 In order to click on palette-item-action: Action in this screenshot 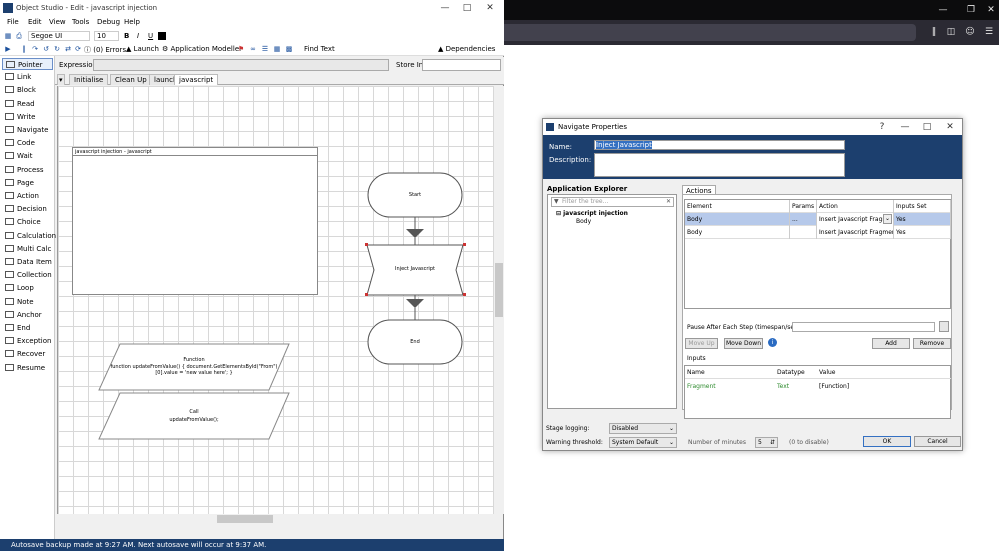, I will do `click(27, 196)`.